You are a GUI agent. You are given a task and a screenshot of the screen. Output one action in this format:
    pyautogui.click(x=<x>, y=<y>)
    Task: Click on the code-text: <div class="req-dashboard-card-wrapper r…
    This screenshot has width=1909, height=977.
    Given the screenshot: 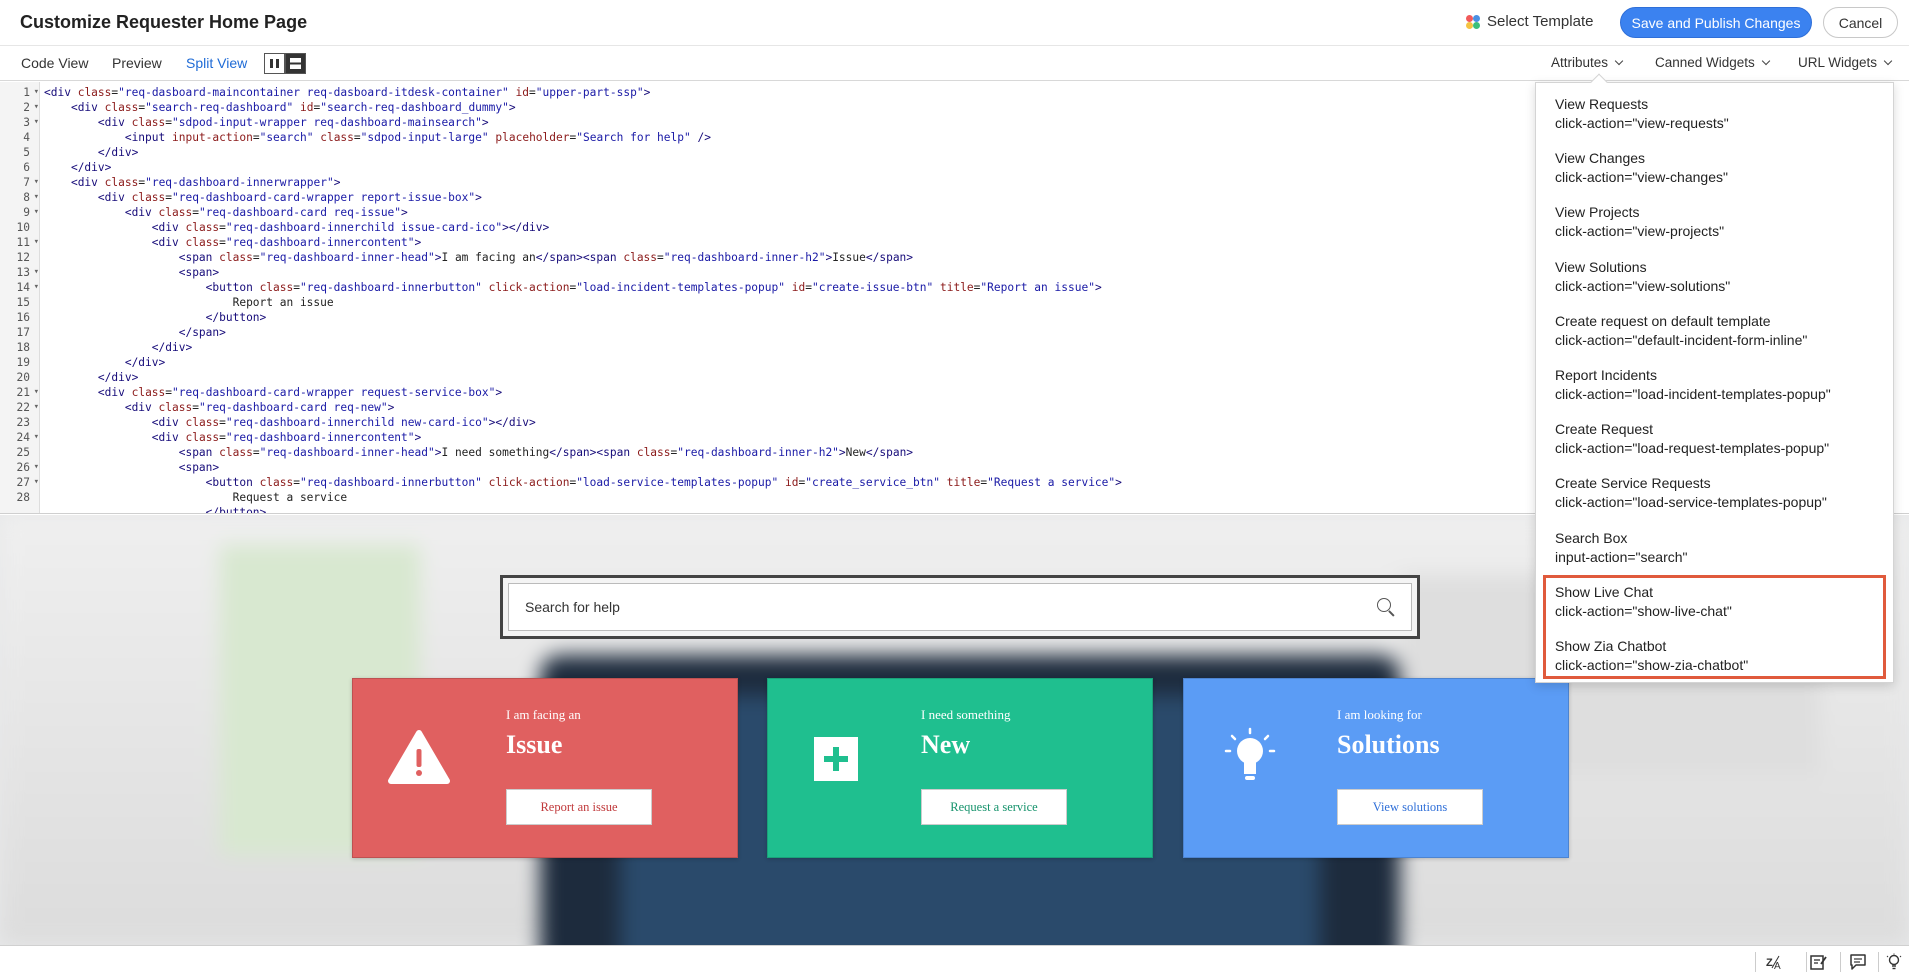 What is the action you would take?
    pyautogui.click(x=300, y=392)
    